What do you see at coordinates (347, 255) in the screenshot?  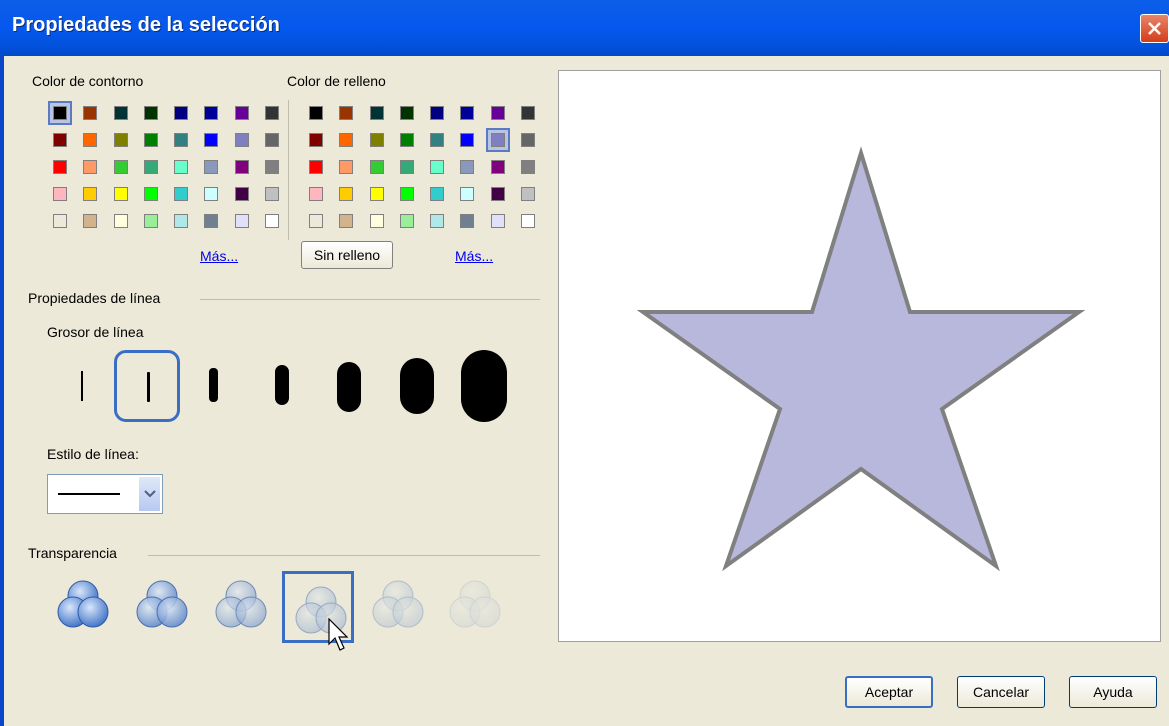 I see `no-fill-button: Sin relleno` at bounding box center [347, 255].